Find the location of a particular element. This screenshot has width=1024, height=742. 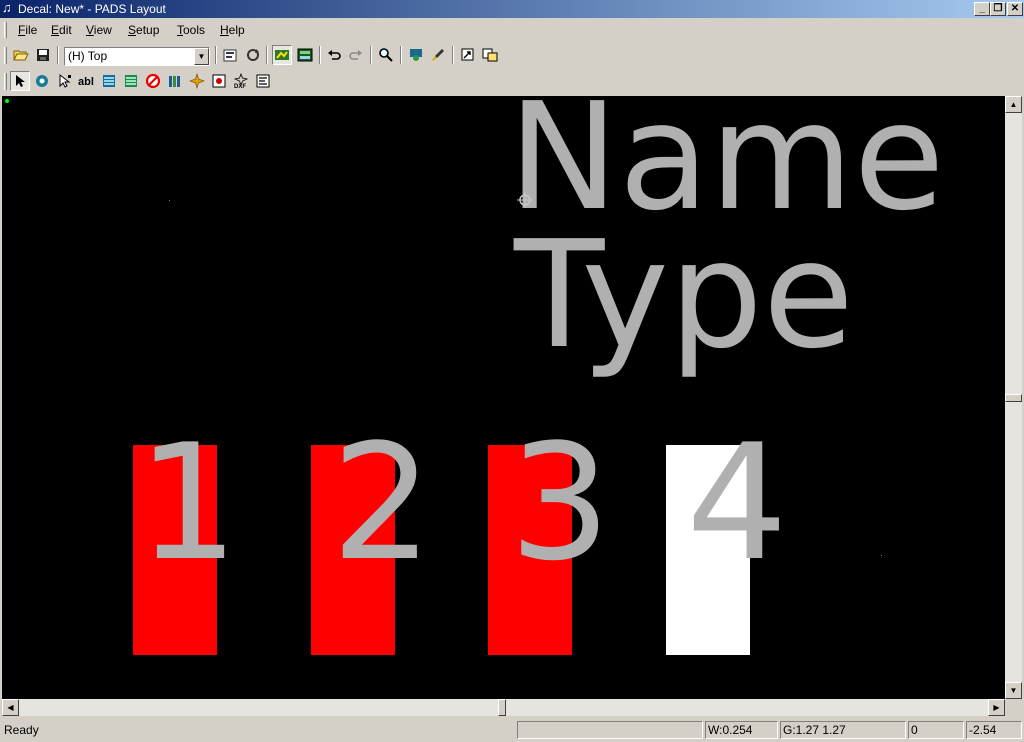

status-grid: G:1.27 1.27 is located at coordinates (843, 730).